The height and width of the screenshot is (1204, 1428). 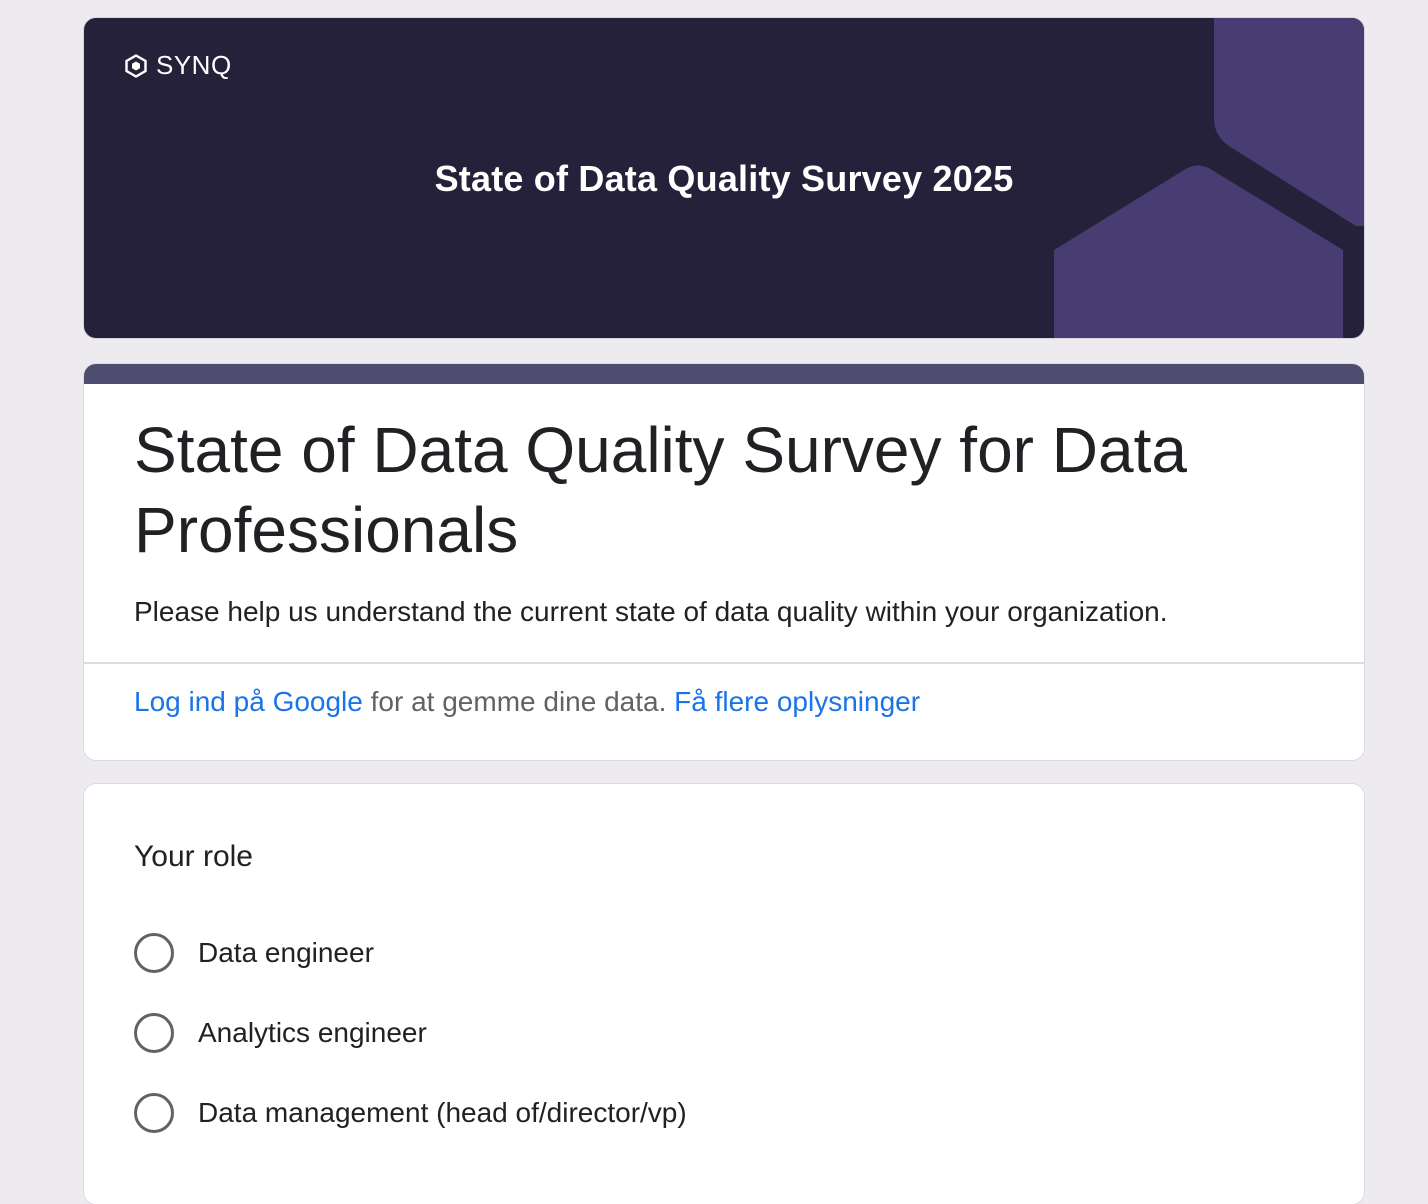 I want to click on divider, so click(x=724, y=663).